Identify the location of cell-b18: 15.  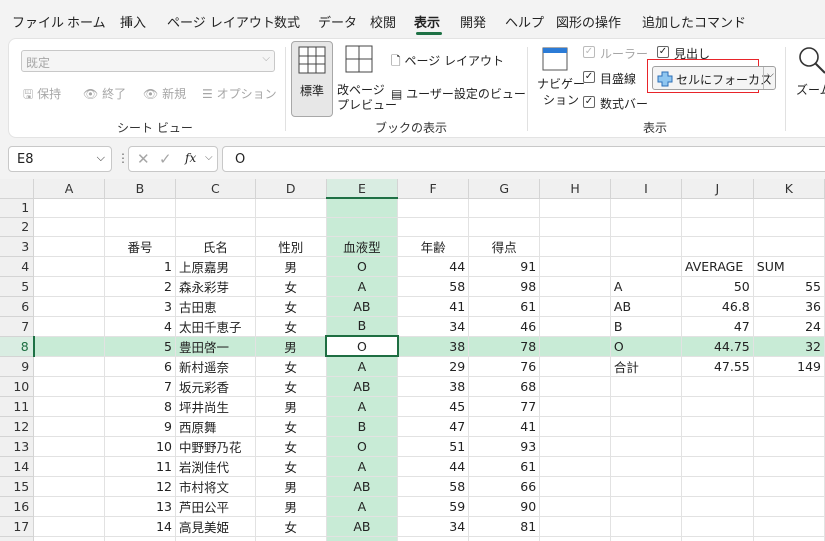
(140, 538).